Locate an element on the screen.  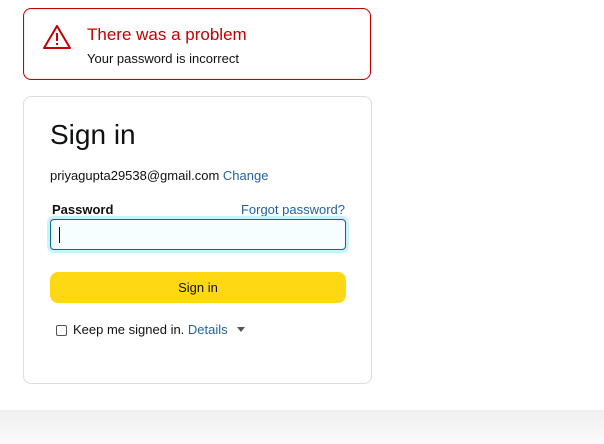
chevron-down-icon is located at coordinates (240, 329).